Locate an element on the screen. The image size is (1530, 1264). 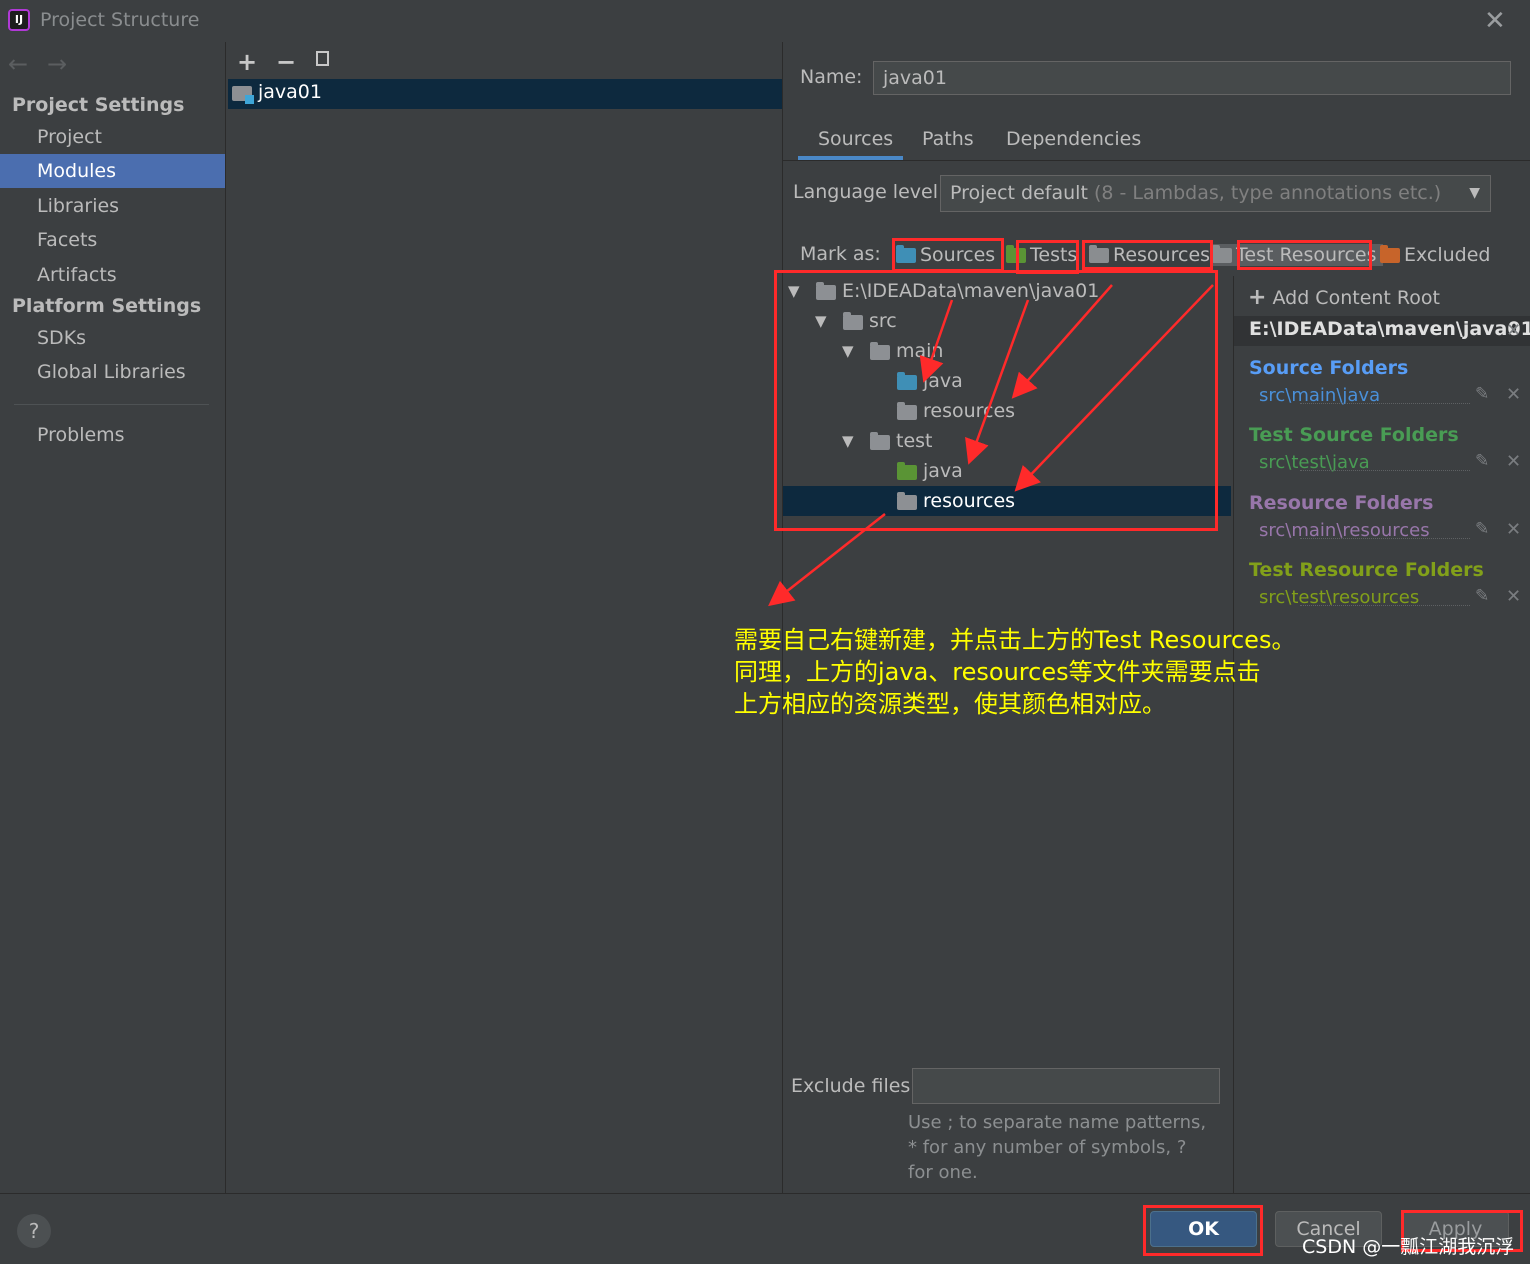
annotation-line: 同理，上方的java、resources等文件夹需要点击 is located at coordinates (997, 672).